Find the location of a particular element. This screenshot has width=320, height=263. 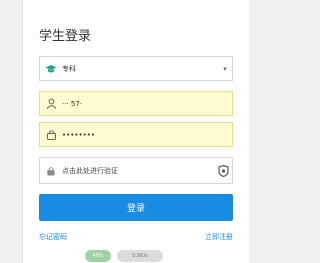

graduation-cap-icon is located at coordinates (51, 68).